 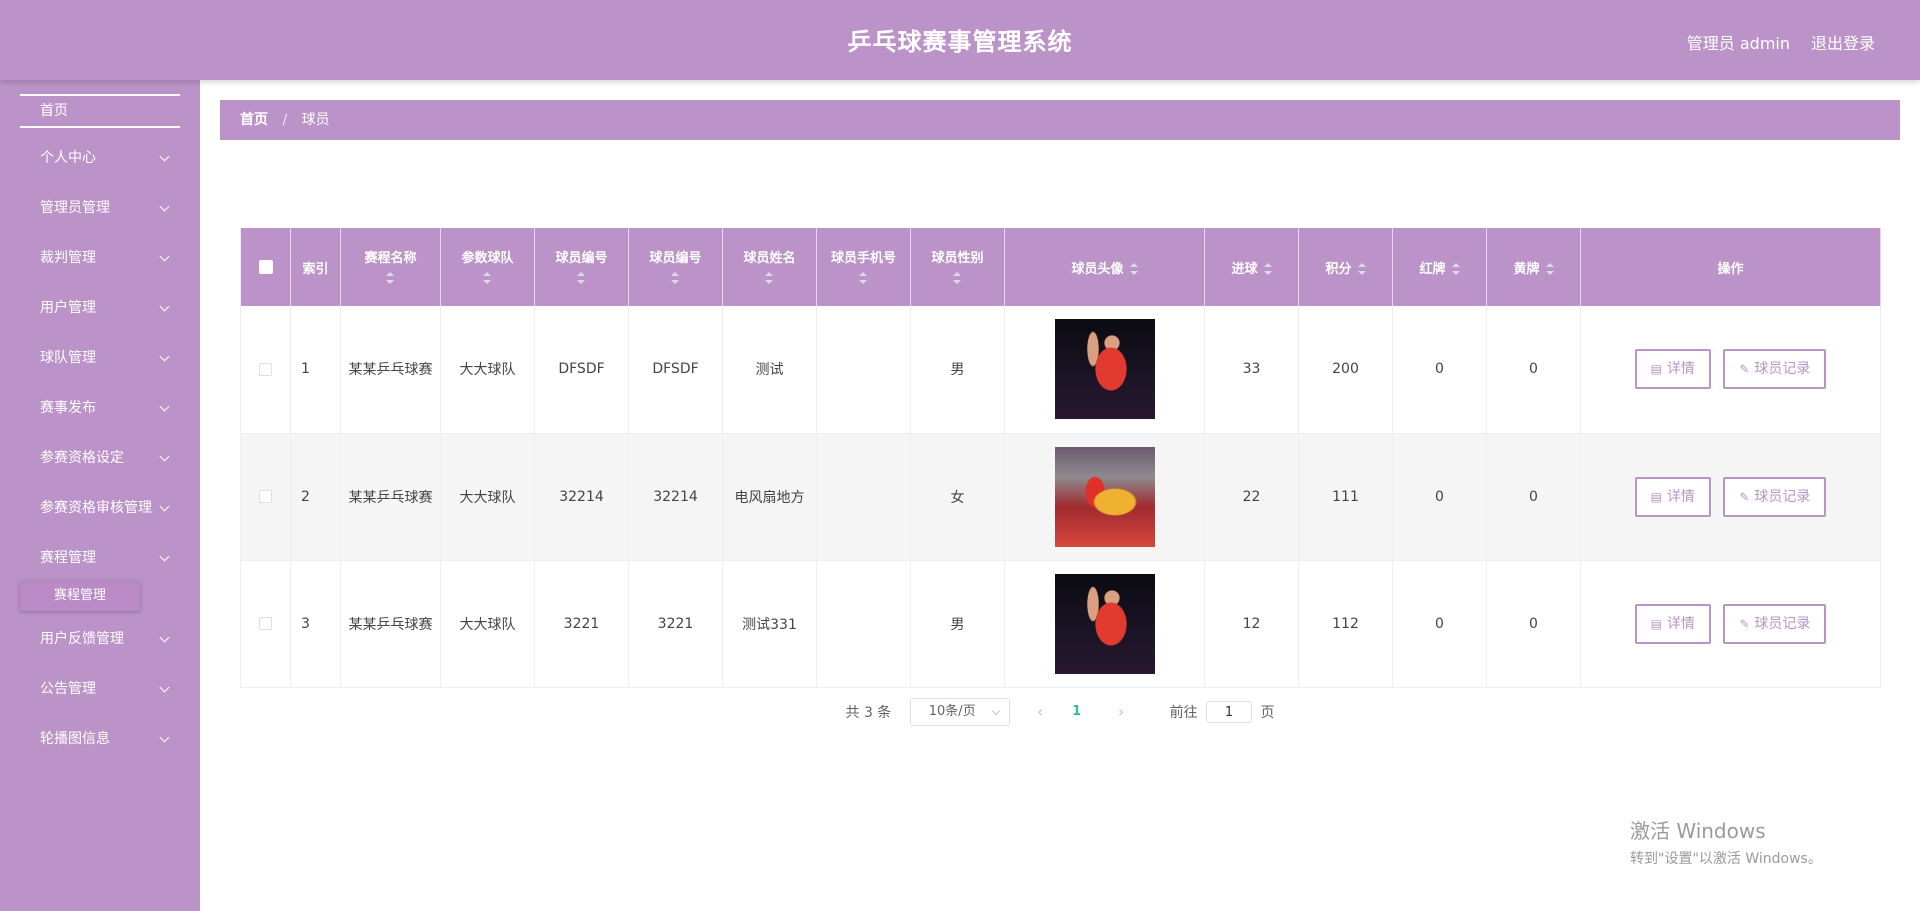 I want to click on sidebar-subitem-schedule-management: 赛程管理, so click(x=80, y=596).